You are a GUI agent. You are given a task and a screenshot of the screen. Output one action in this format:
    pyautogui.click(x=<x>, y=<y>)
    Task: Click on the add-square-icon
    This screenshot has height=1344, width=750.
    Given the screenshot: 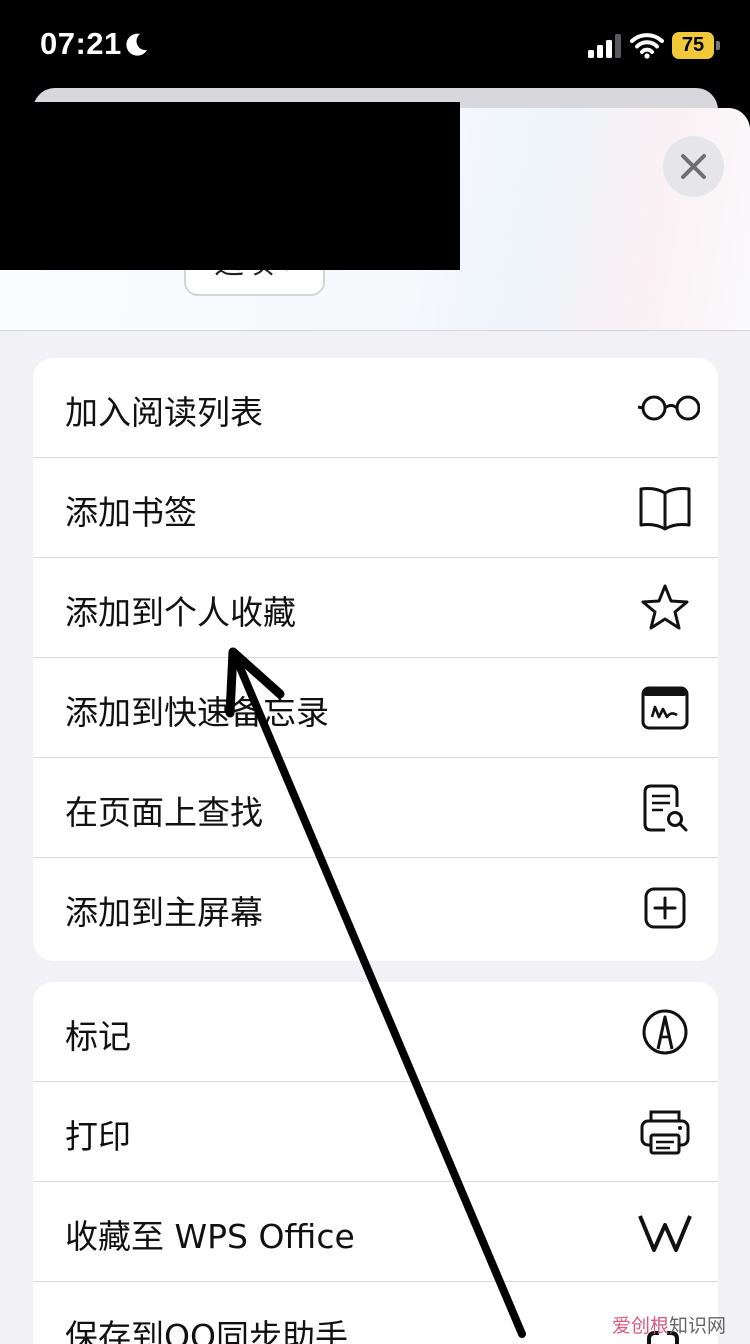 What is the action you would take?
    pyautogui.click(x=665, y=908)
    